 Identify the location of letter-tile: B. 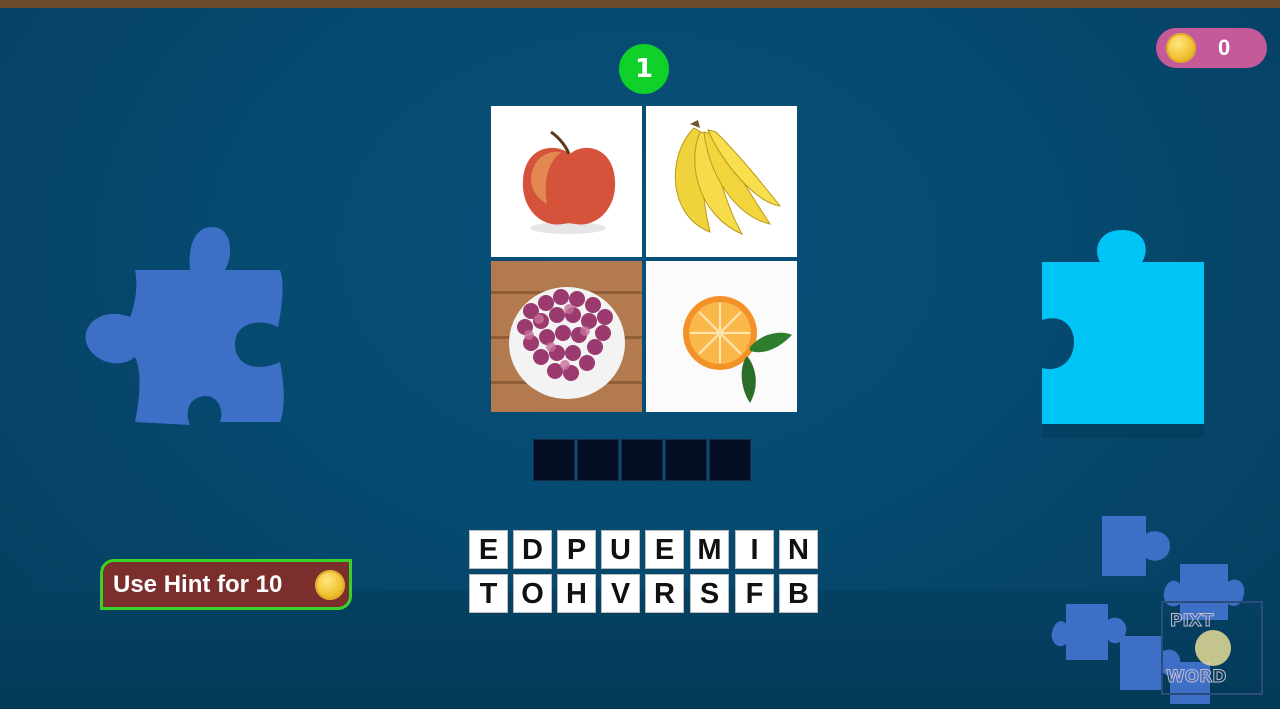
(798, 593).